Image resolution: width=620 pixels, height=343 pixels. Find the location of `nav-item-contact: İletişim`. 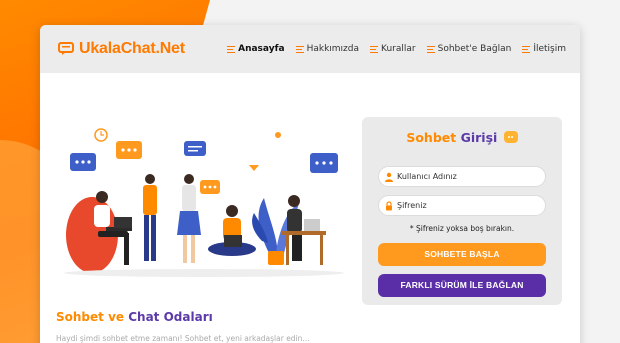

nav-item-contact: İletişim is located at coordinates (544, 49).